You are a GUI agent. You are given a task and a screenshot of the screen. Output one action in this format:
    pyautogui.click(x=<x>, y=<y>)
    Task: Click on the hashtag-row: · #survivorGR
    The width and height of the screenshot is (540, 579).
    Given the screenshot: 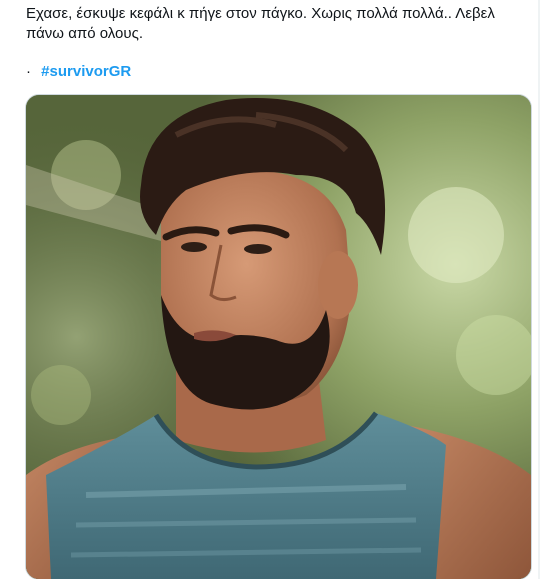 What is the action you would take?
    pyautogui.click(x=78, y=72)
    